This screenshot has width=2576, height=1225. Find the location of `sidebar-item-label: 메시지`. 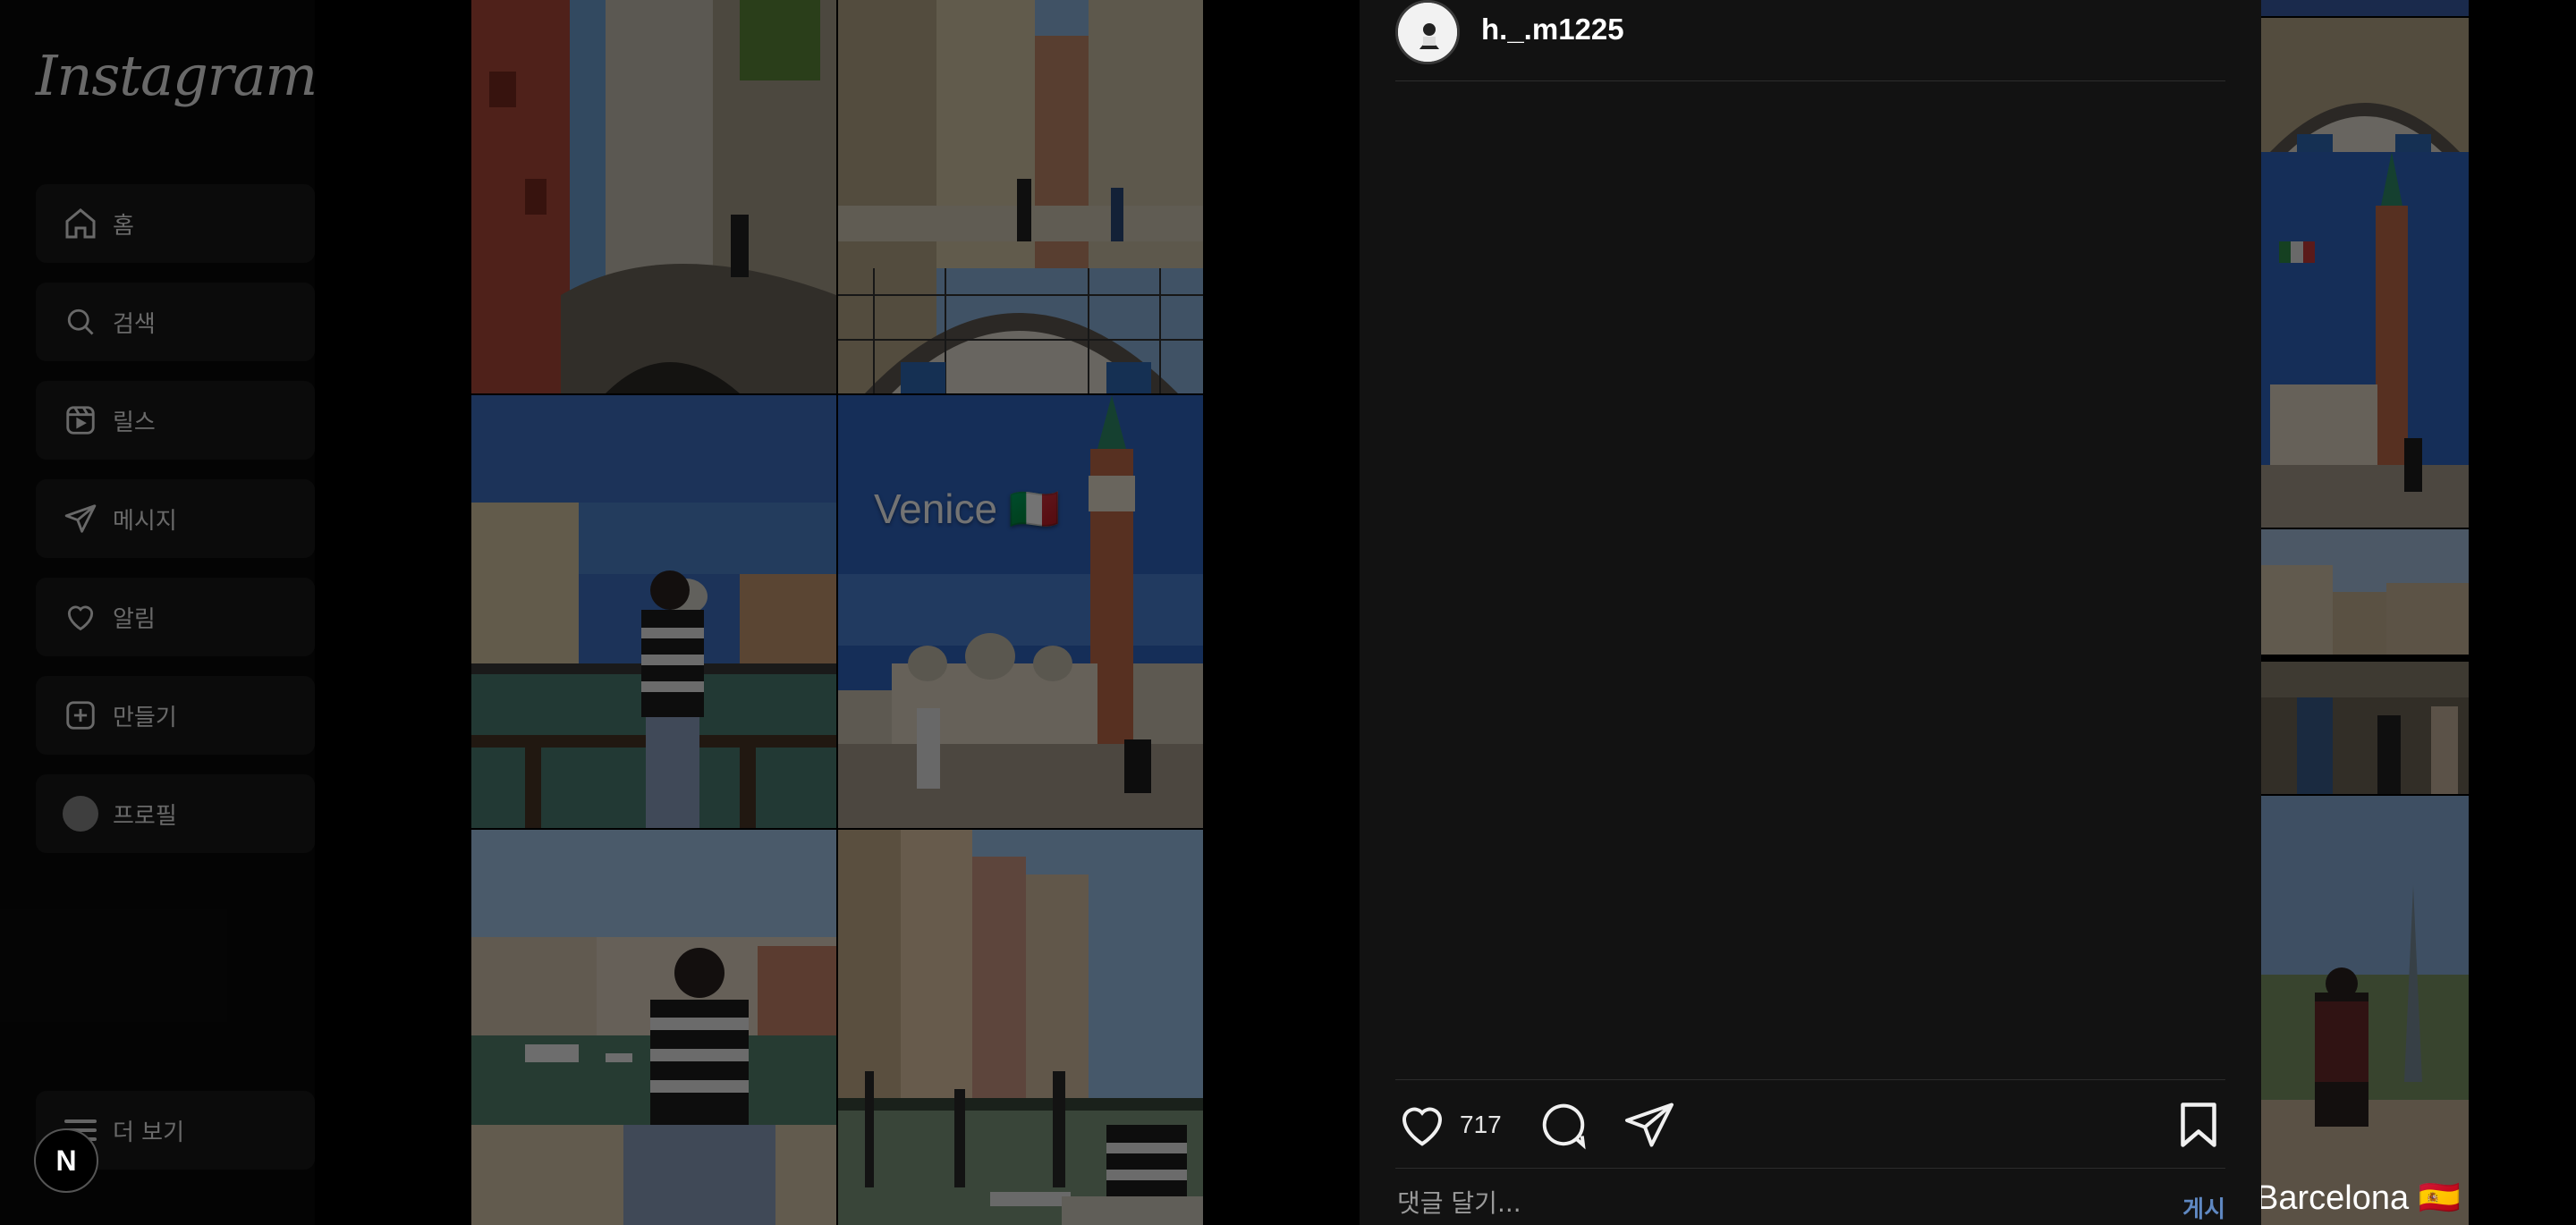

sidebar-item-label: 메시지 is located at coordinates (145, 521).